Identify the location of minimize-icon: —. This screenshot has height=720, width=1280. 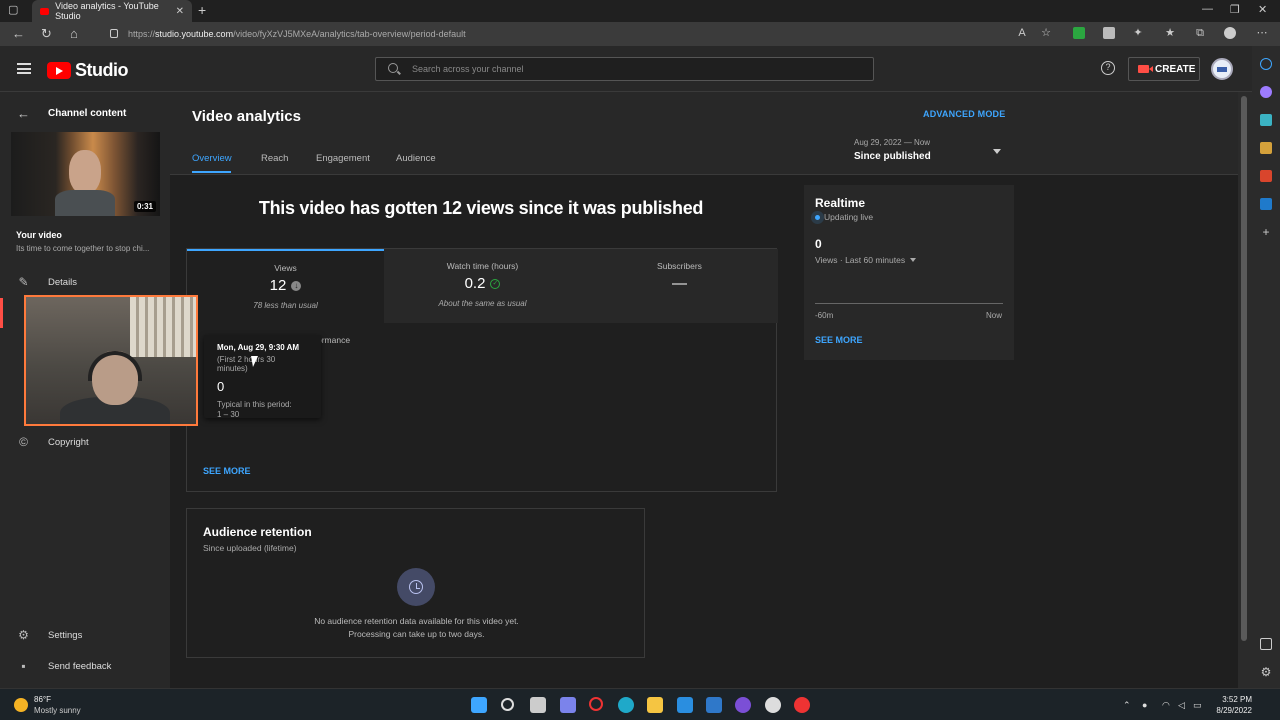
(1207, 9).